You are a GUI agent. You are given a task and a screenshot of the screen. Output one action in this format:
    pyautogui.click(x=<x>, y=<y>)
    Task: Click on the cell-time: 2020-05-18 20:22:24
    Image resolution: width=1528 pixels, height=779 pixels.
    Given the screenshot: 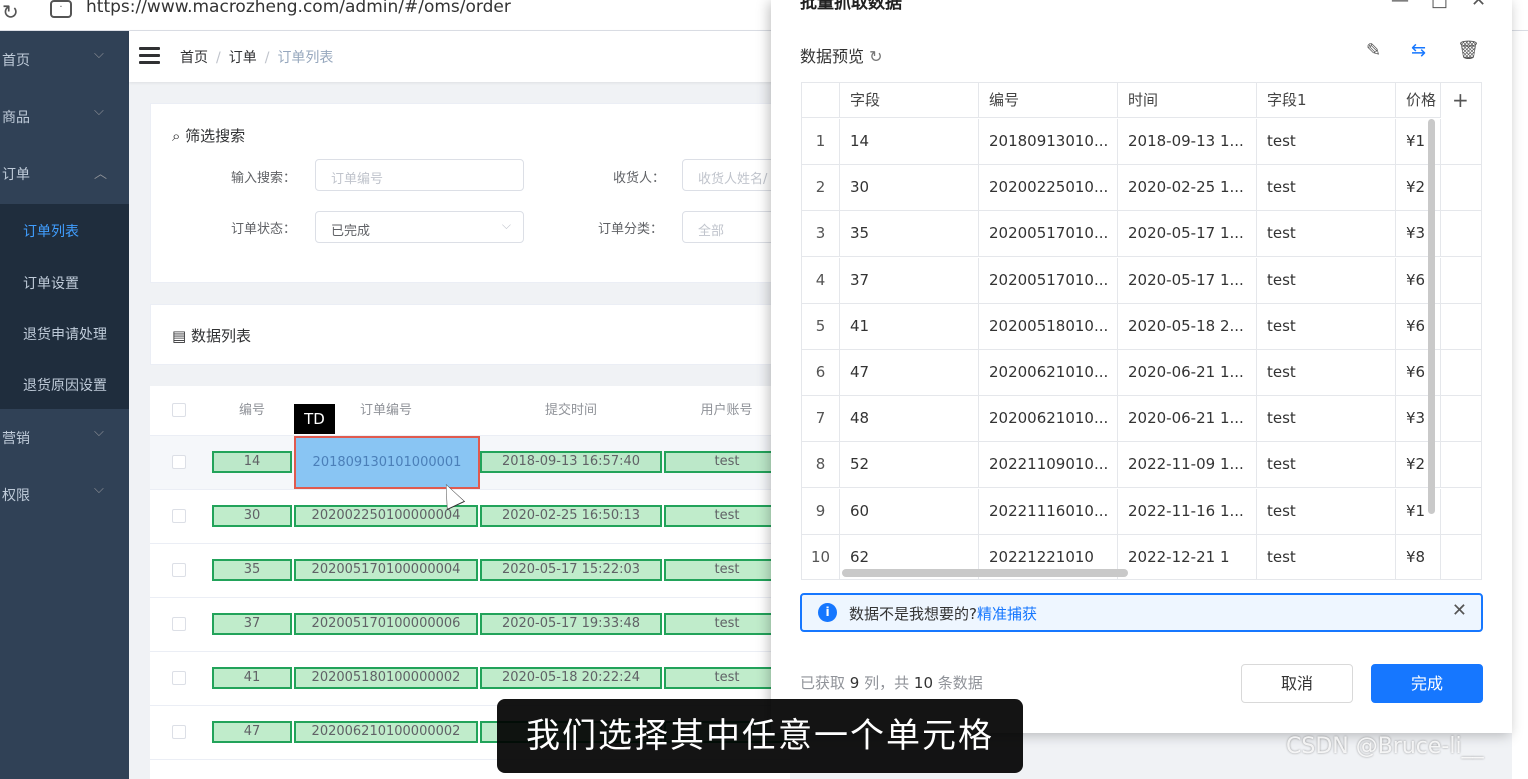 What is the action you would take?
    pyautogui.click(x=571, y=678)
    